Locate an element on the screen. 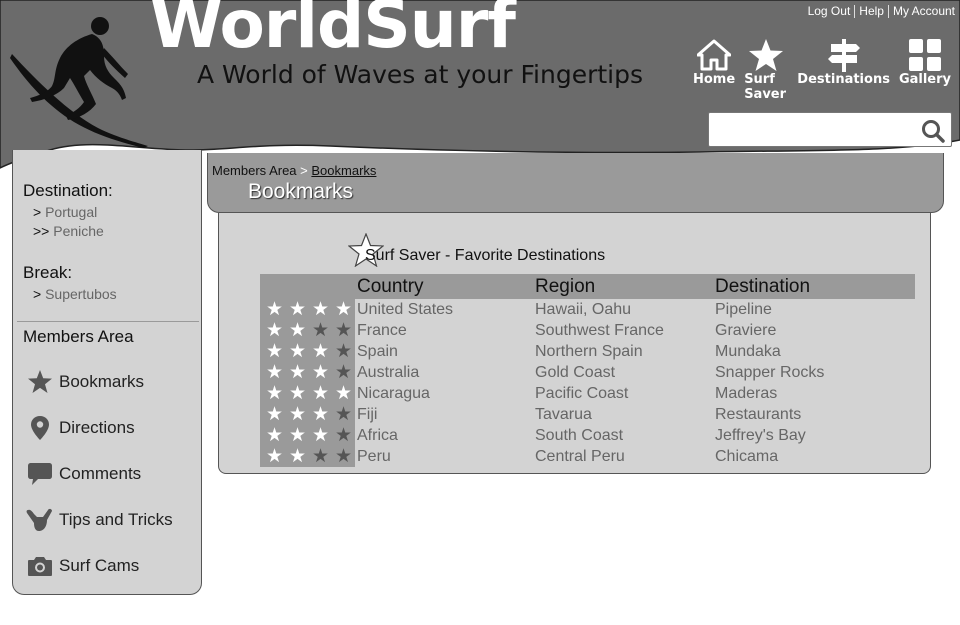 Image resolution: width=960 pixels, height=625 pixels. destination-cell: Maderas is located at coordinates (815, 393).